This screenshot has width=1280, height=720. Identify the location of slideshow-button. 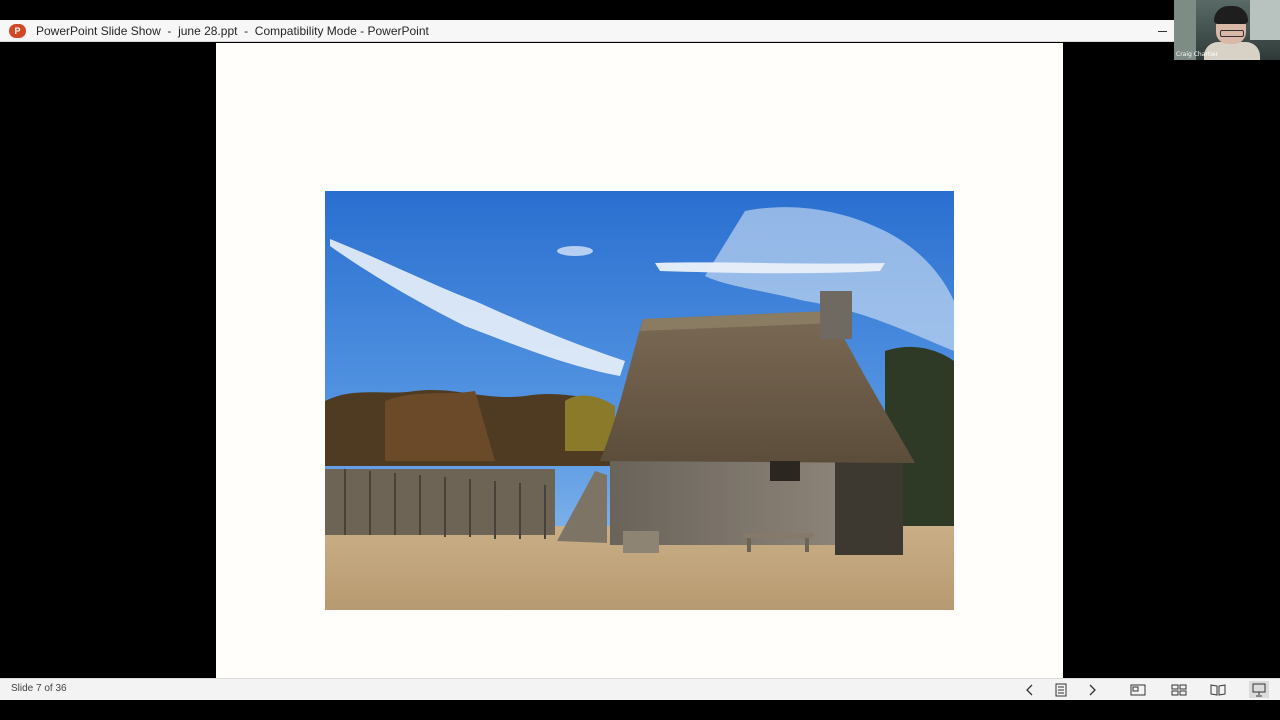
(1259, 689).